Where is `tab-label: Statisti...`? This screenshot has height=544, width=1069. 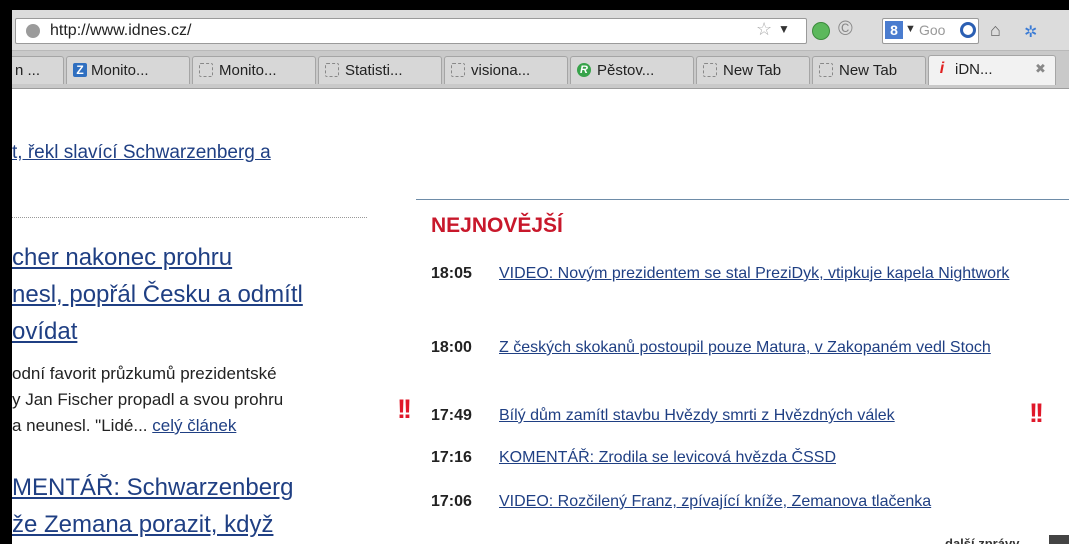
tab-label: Statisti... is located at coordinates (374, 70).